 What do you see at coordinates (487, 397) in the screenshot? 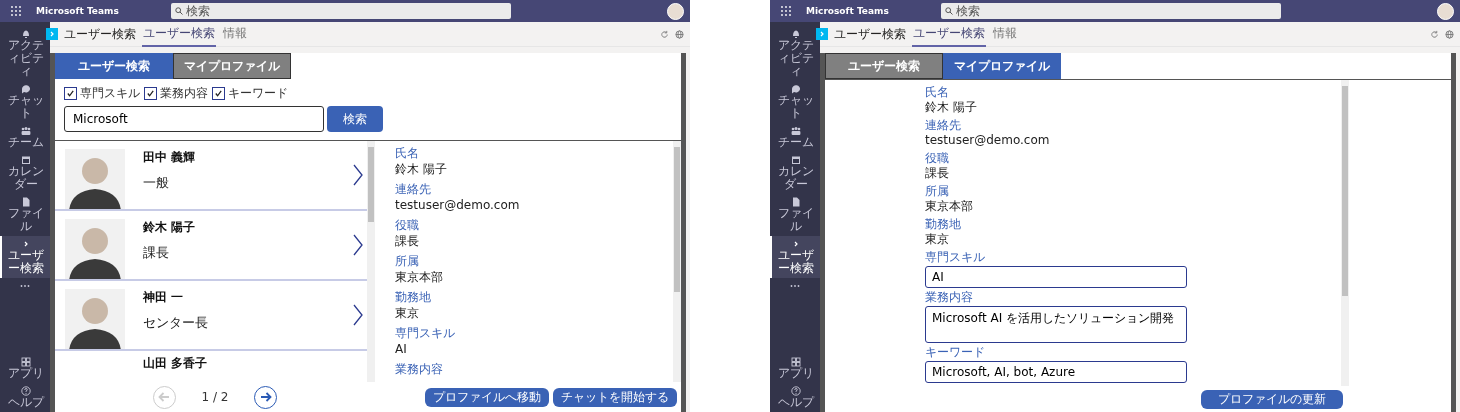
I see `action-button: プロファイルへ移動` at bounding box center [487, 397].